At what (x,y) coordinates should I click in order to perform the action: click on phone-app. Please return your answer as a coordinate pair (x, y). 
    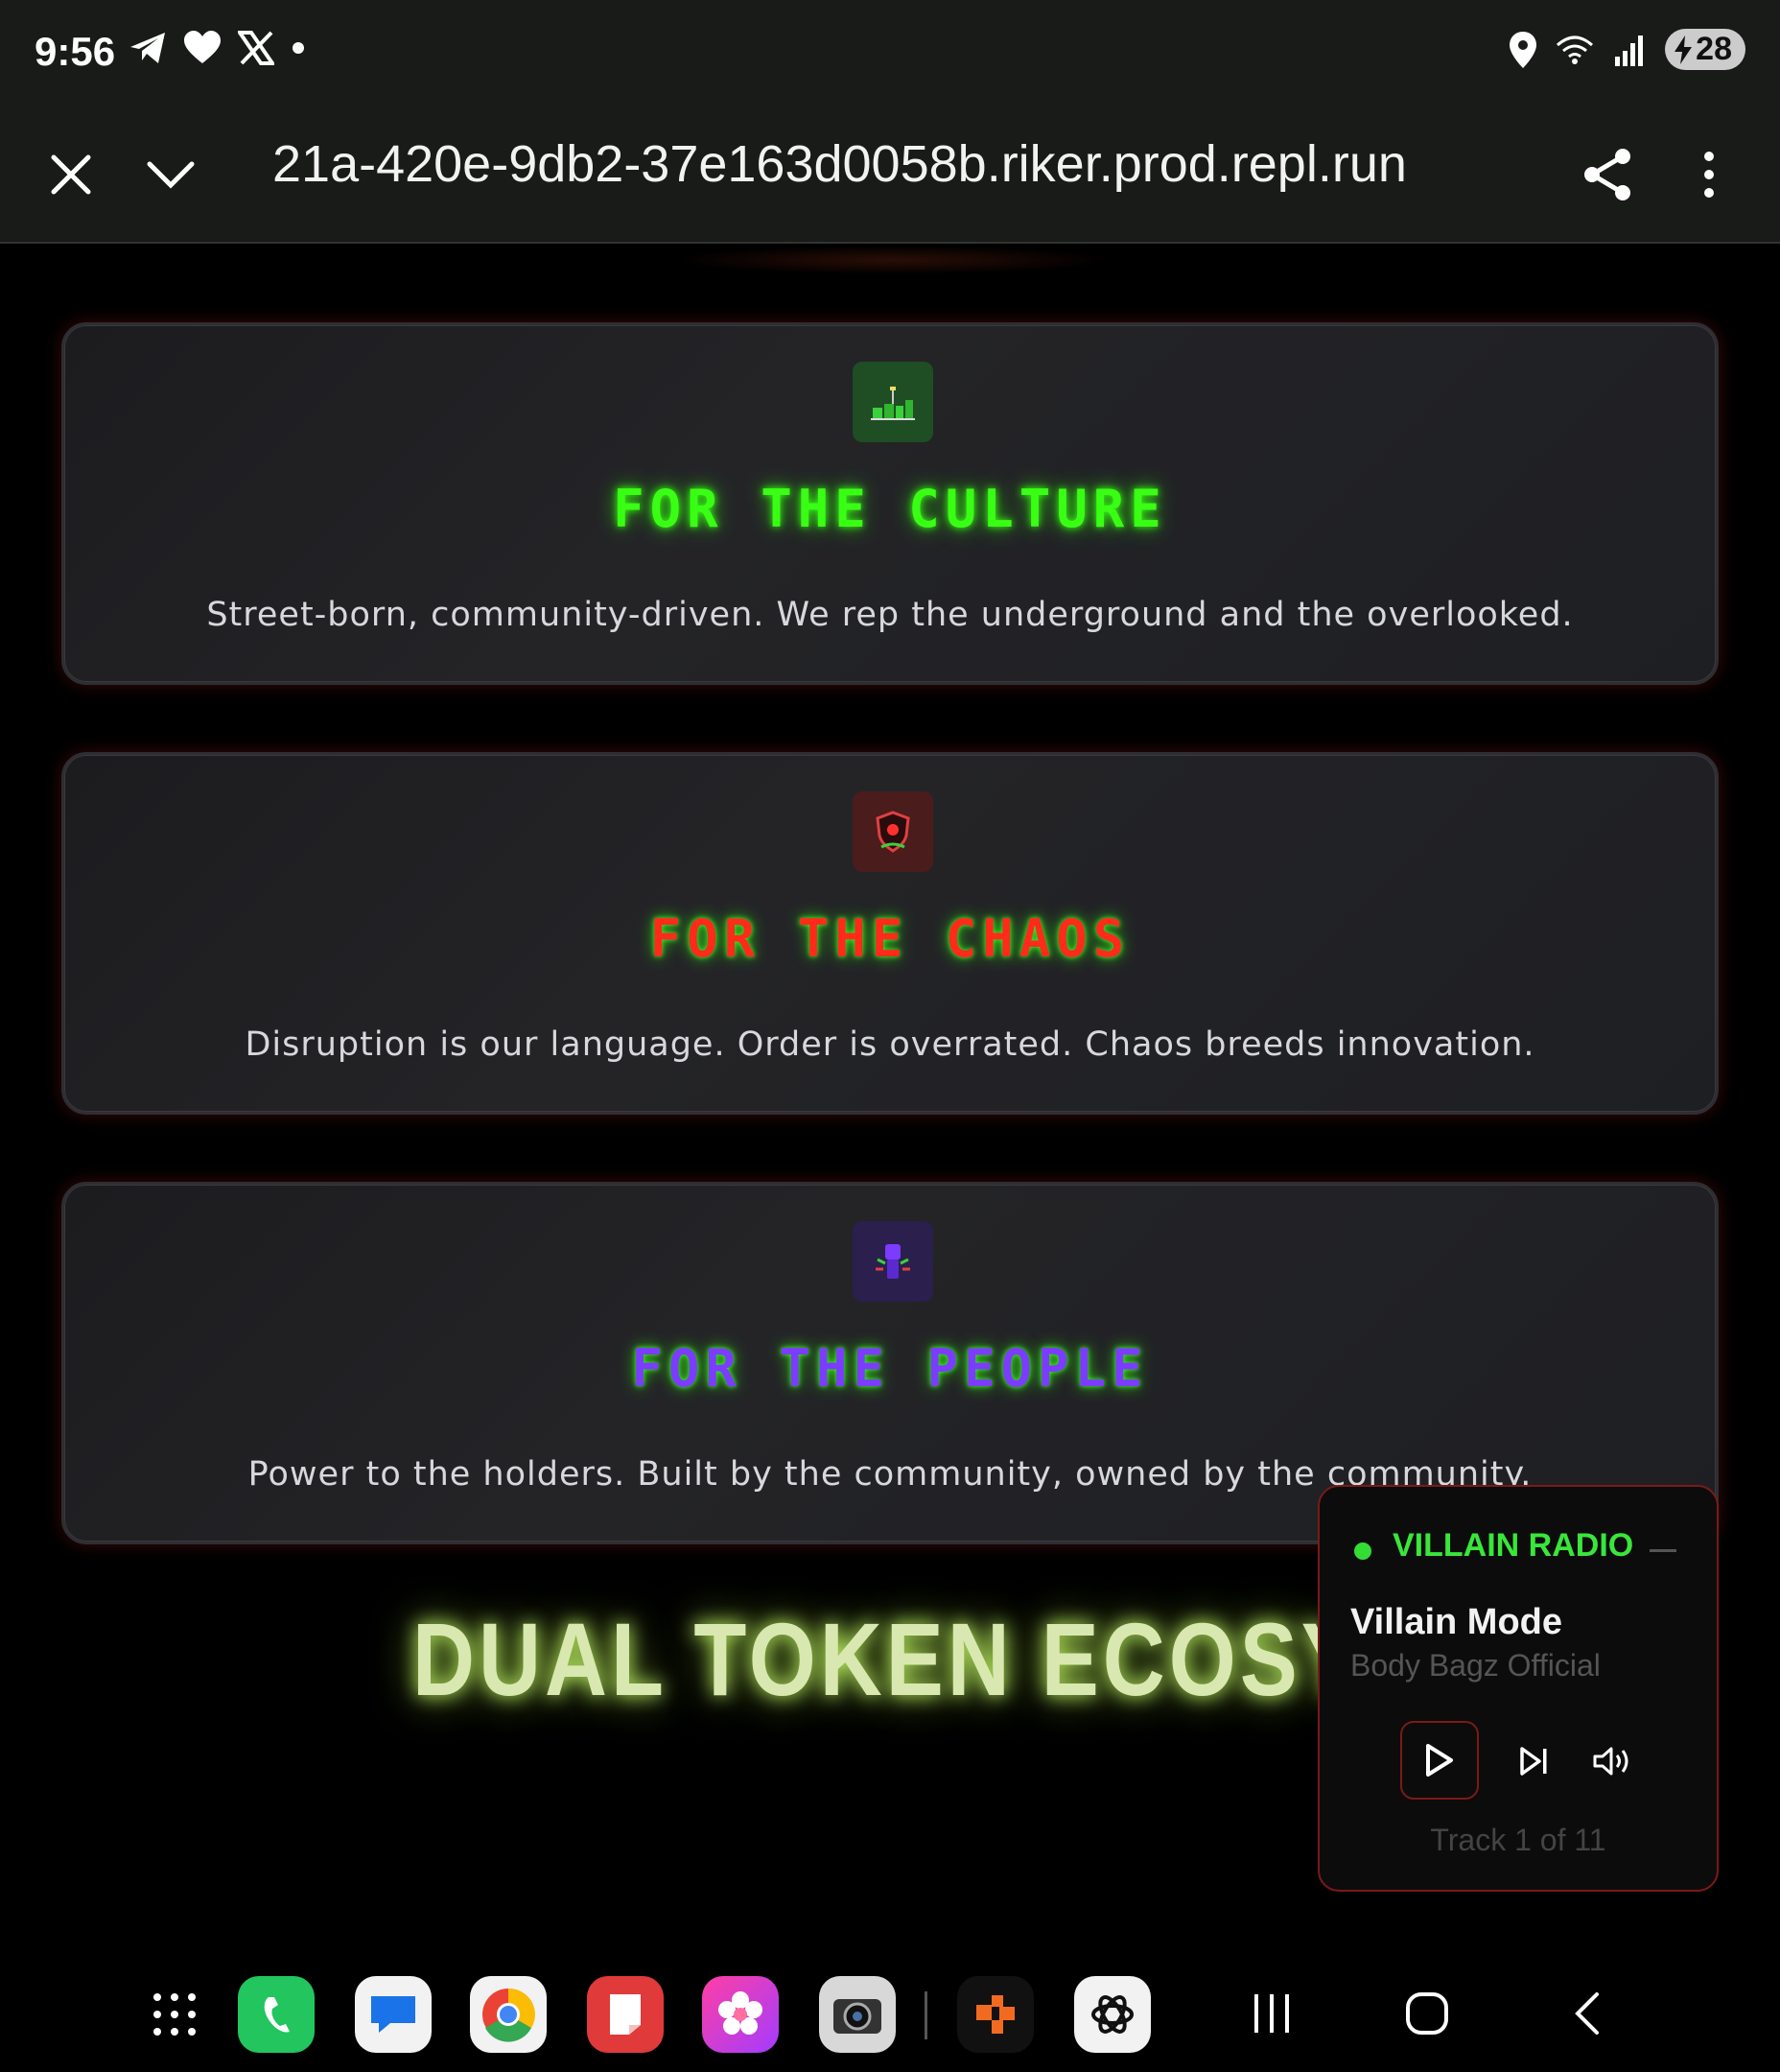
    Looking at the image, I should click on (276, 2014).